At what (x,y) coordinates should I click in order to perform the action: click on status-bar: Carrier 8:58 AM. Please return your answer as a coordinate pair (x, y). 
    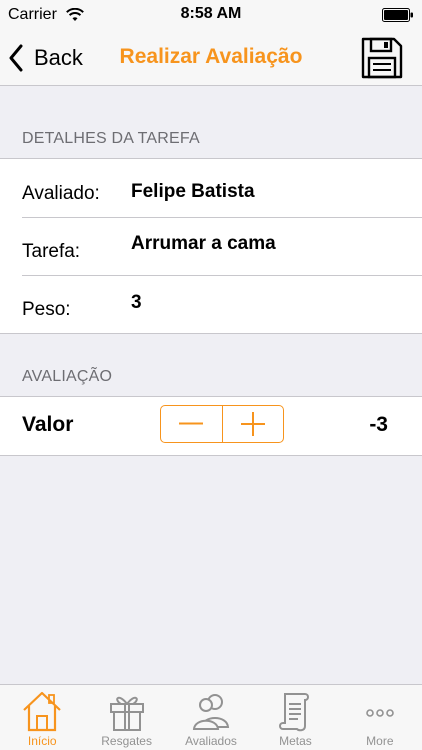
    Looking at the image, I should click on (211, 15).